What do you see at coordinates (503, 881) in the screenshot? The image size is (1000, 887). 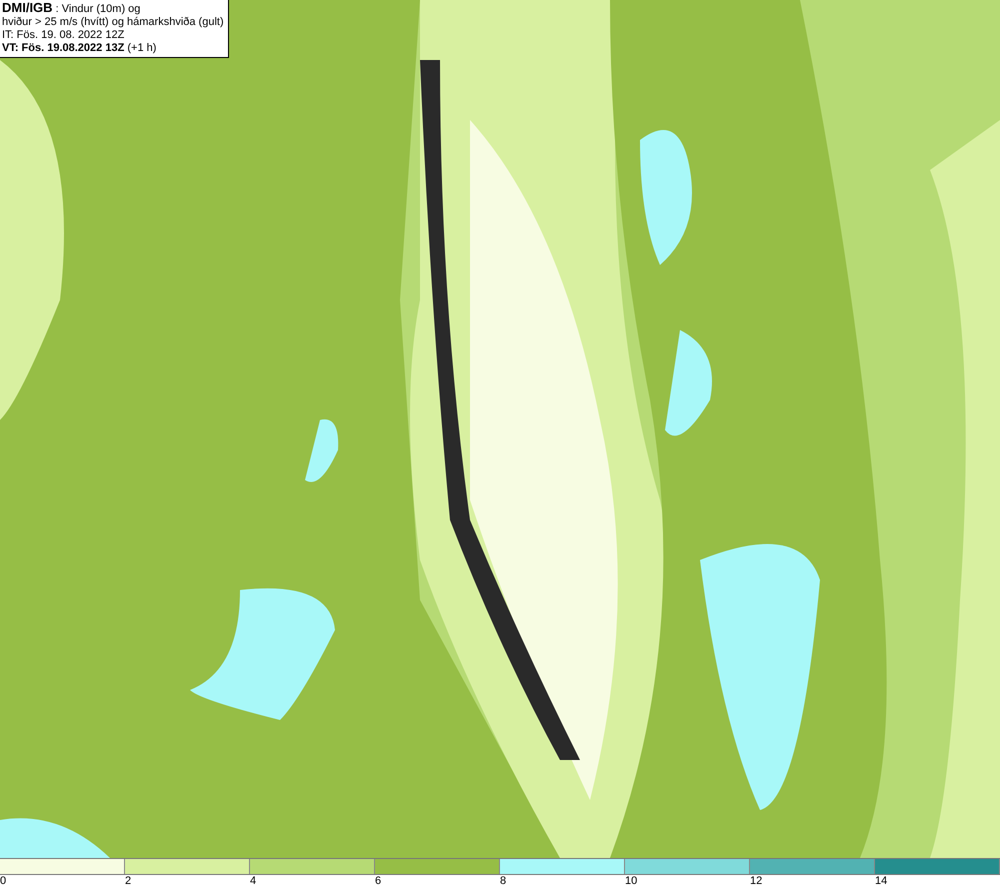 I see `legend-label: 8` at bounding box center [503, 881].